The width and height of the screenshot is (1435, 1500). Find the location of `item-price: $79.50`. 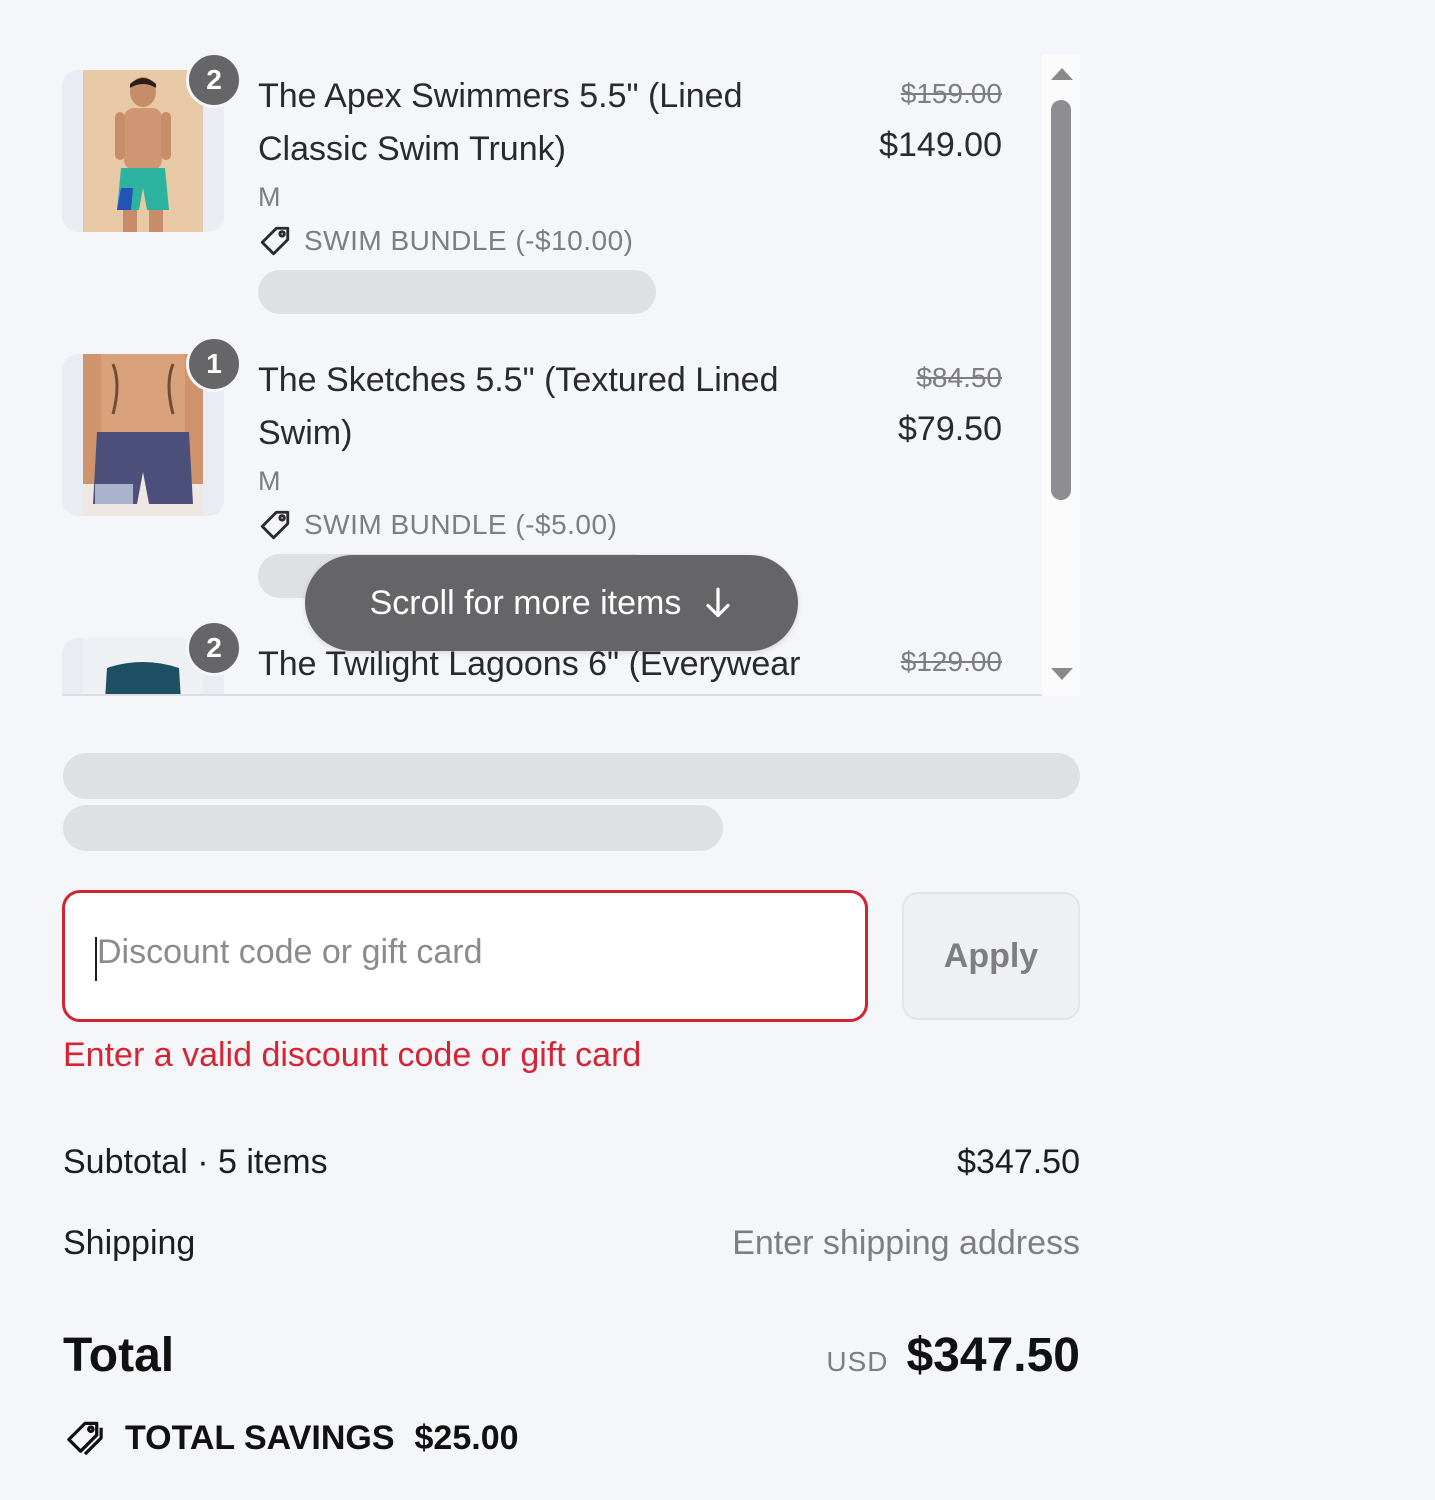

item-price: $79.50 is located at coordinates (950, 429).